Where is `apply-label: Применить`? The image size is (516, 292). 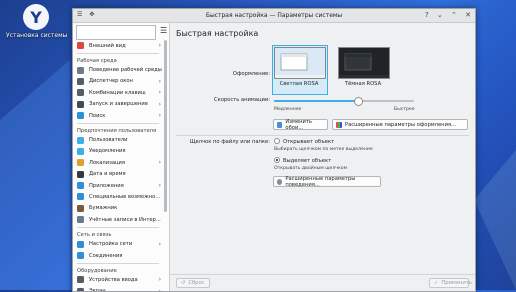
apply-label: Применить is located at coordinates (456, 283).